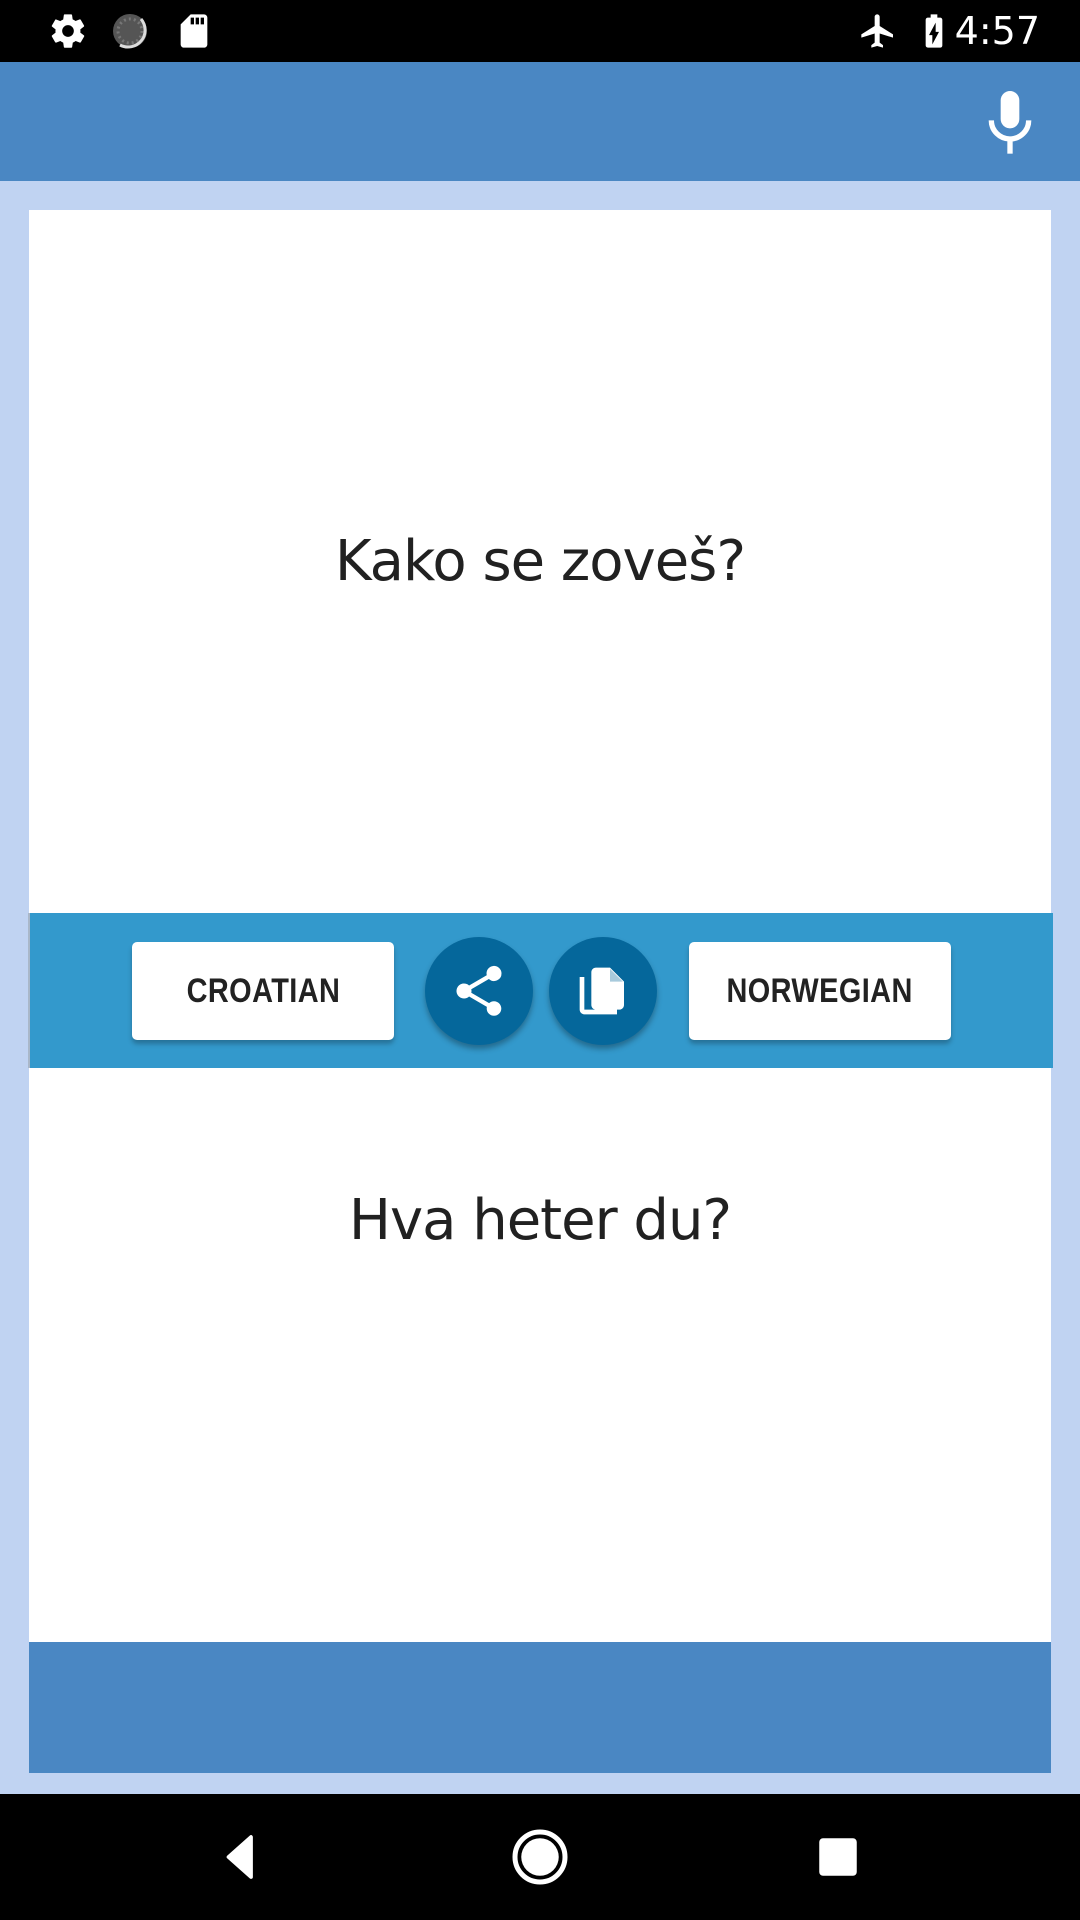 Image resolution: width=1080 pixels, height=1920 pixels. Describe the element at coordinates (540, 1220) in the screenshot. I see `translation-text: Hva heter du?` at that location.